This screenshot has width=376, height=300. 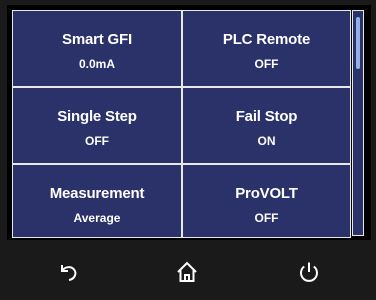 What do you see at coordinates (97, 116) in the screenshot?
I see `setting-title: Single Step` at bounding box center [97, 116].